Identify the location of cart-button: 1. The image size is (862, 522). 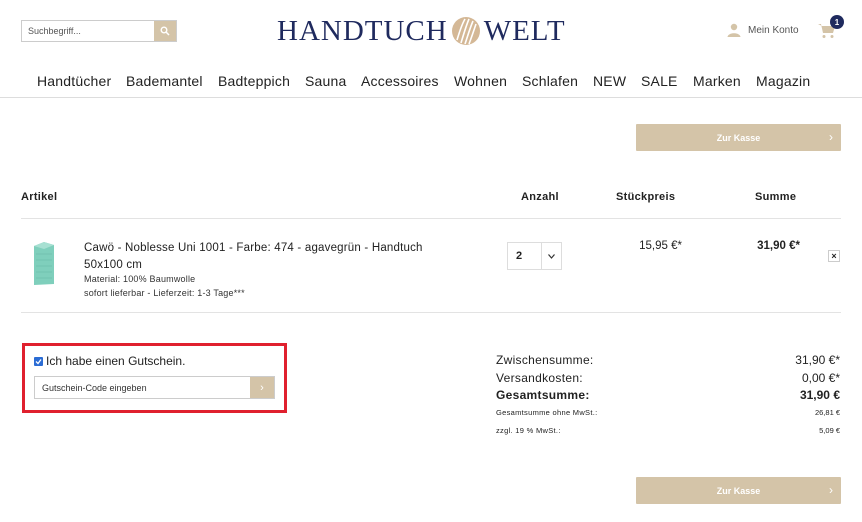
(831, 28).